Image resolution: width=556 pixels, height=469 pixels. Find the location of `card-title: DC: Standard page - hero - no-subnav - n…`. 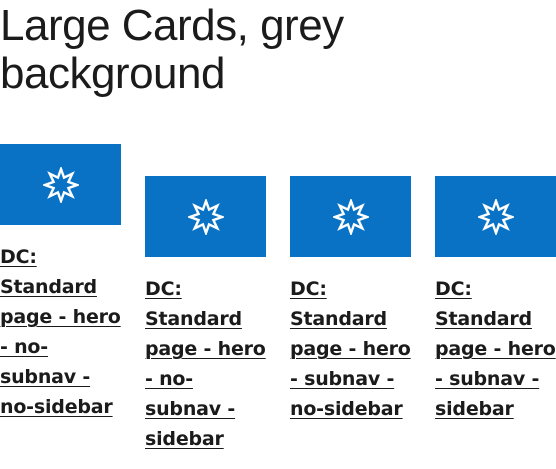

card-title: DC: Standard page - hero - no-subnav - n… is located at coordinates (60, 332).